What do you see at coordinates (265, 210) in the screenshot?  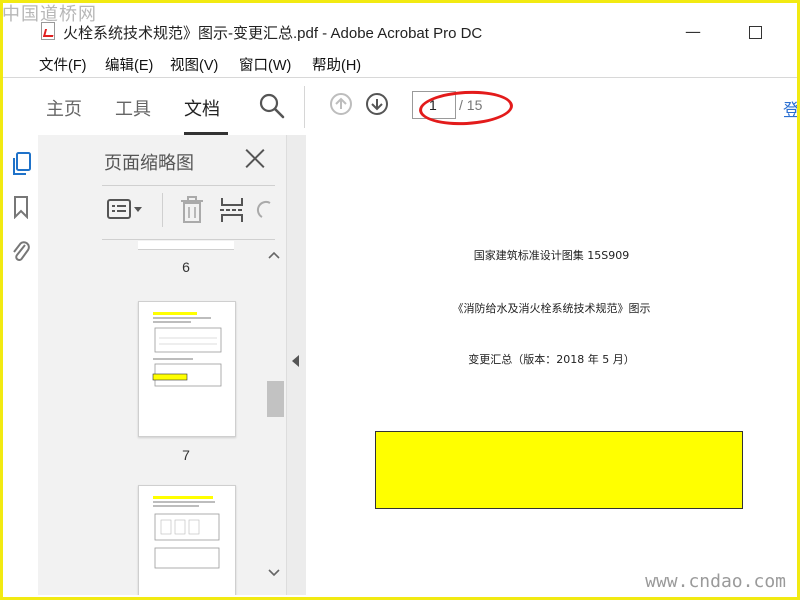 I see `rotate-icon` at bounding box center [265, 210].